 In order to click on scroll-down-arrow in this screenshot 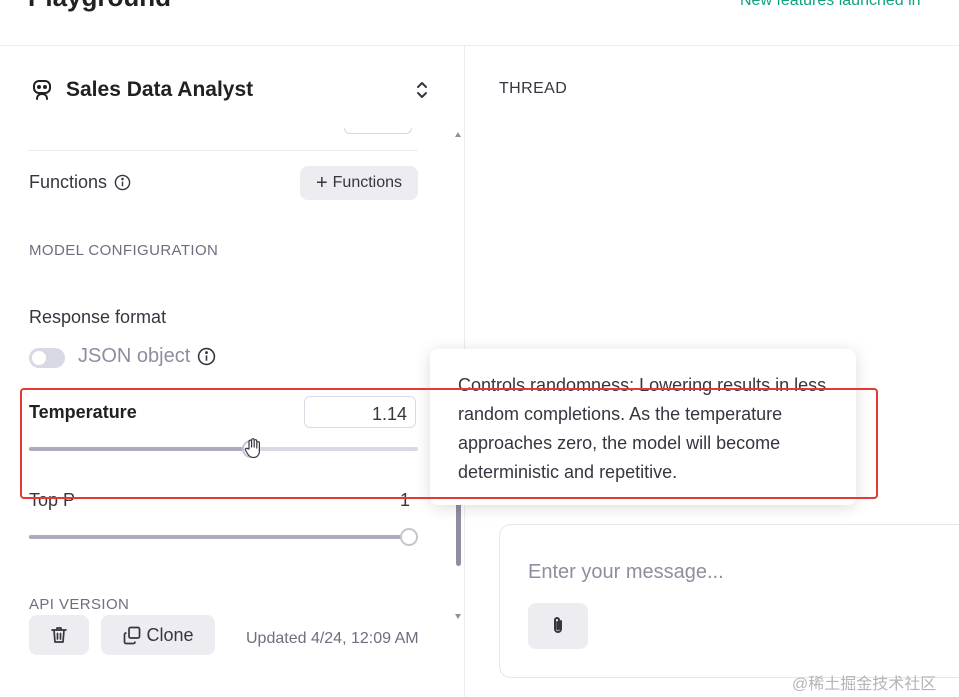, I will do `click(458, 616)`.